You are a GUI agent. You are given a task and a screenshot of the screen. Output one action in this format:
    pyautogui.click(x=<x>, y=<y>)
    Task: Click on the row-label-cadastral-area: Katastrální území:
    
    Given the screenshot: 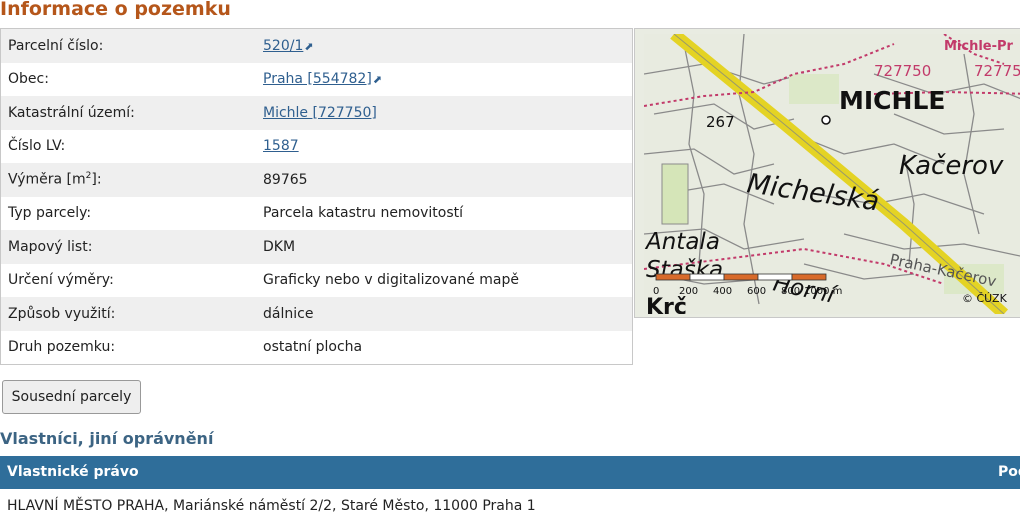 What is the action you would take?
    pyautogui.click(x=128, y=113)
    